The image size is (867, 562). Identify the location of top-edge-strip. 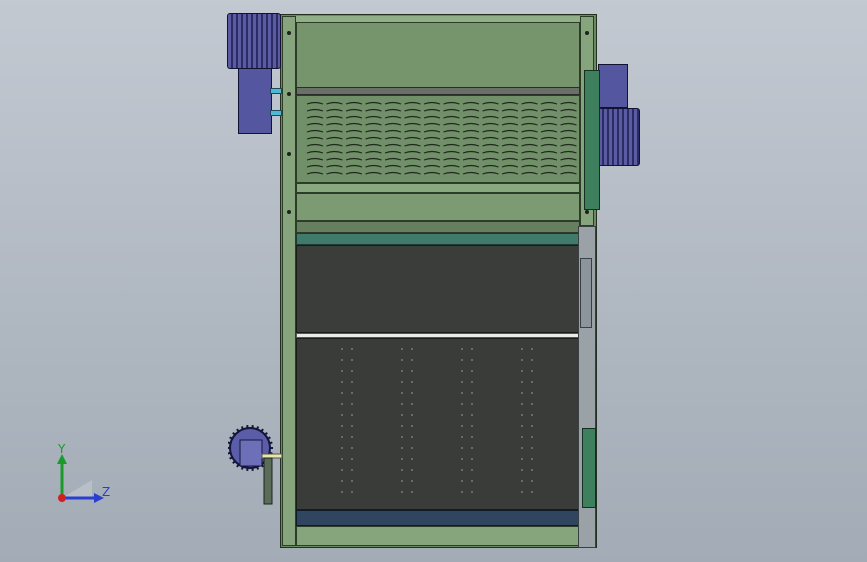
(438, 19).